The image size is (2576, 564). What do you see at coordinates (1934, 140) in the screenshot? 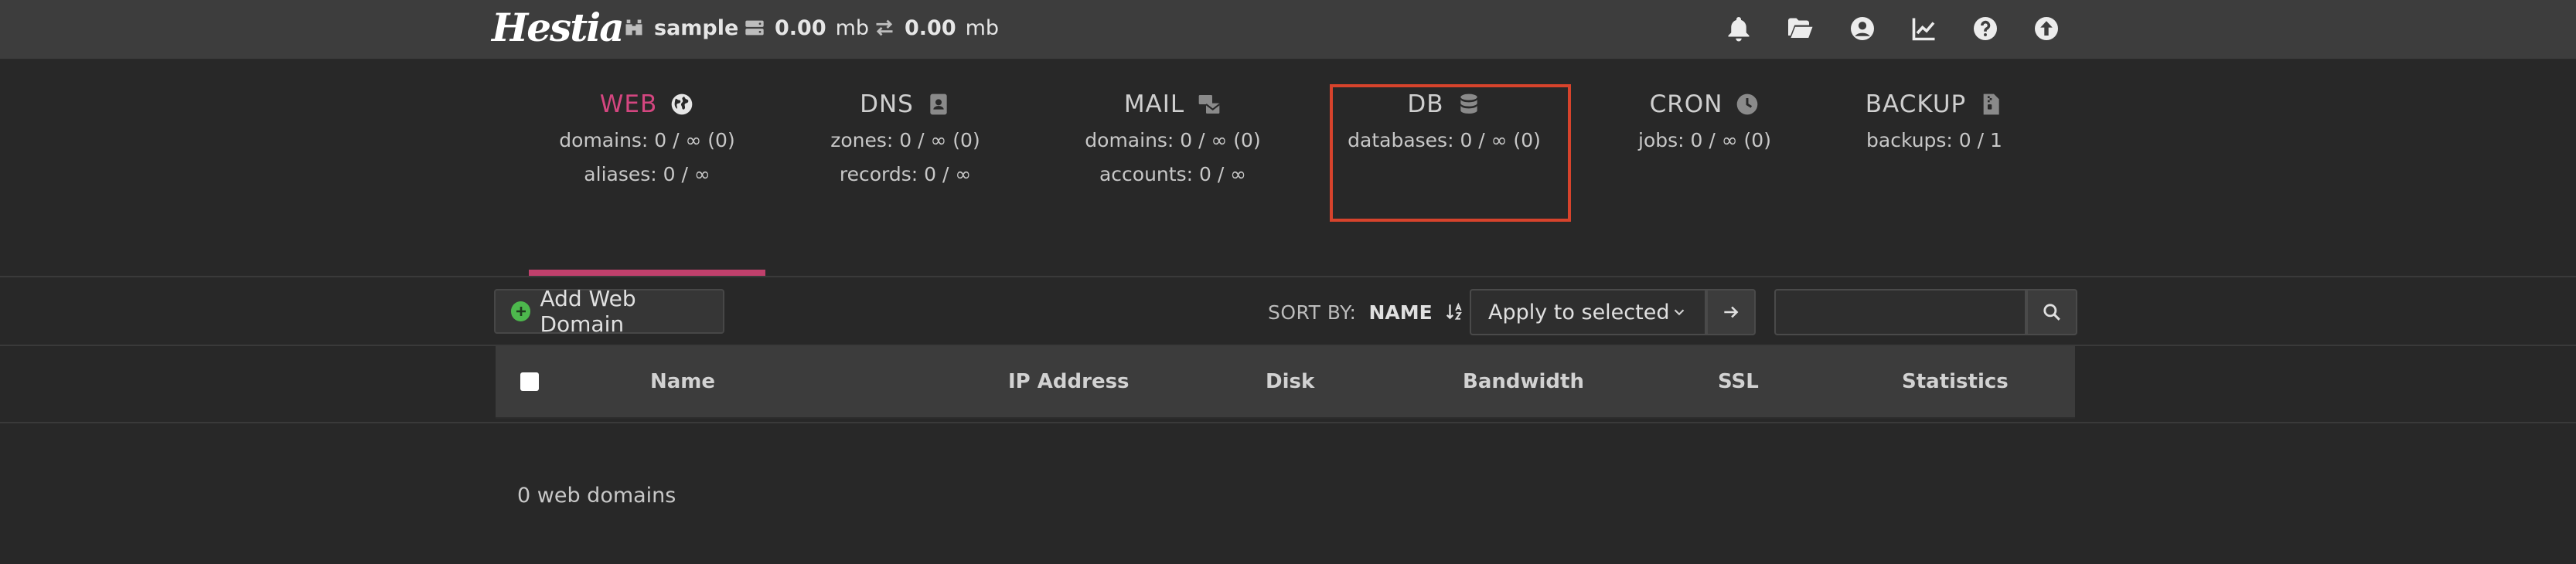
I see `tab-backup-line-1: backups: 0 / 1` at bounding box center [1934, 140].